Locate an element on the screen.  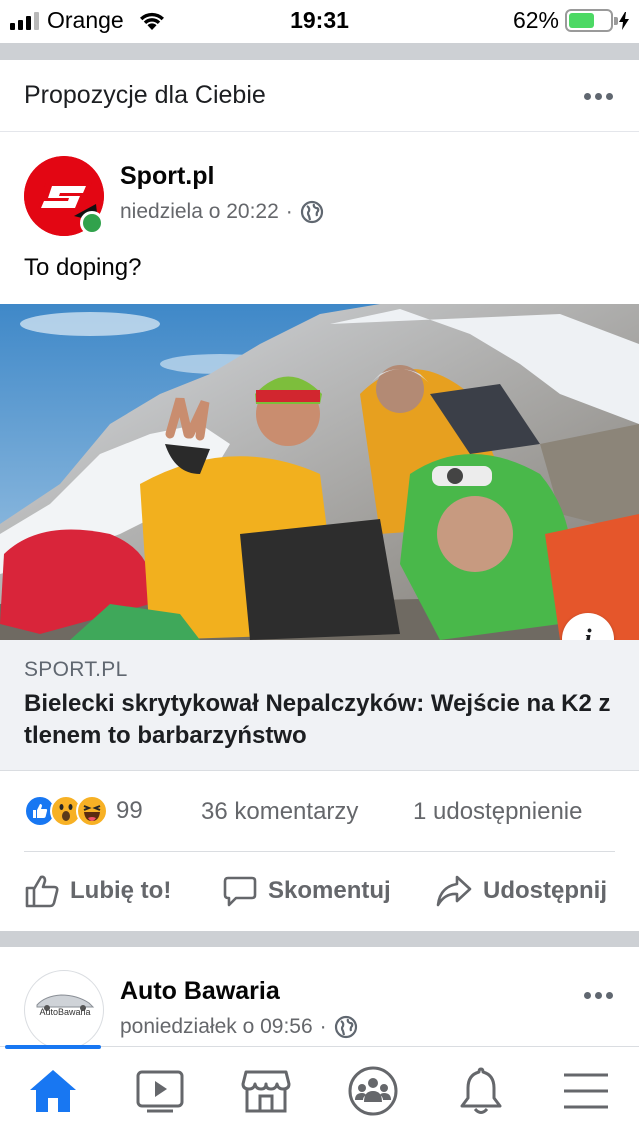
status-bar: Orange 19:31 62% is located at coordinates (319, 20).